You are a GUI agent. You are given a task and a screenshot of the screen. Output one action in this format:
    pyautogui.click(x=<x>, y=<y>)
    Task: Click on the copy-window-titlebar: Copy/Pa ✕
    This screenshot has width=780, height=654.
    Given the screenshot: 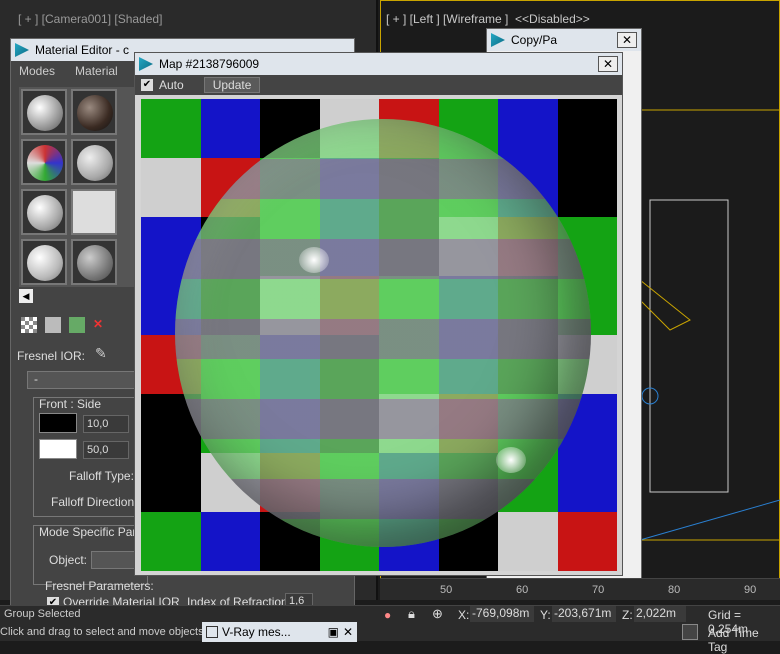 What is the action you would take?
    pyautogui.click(x=564, y=40)
    